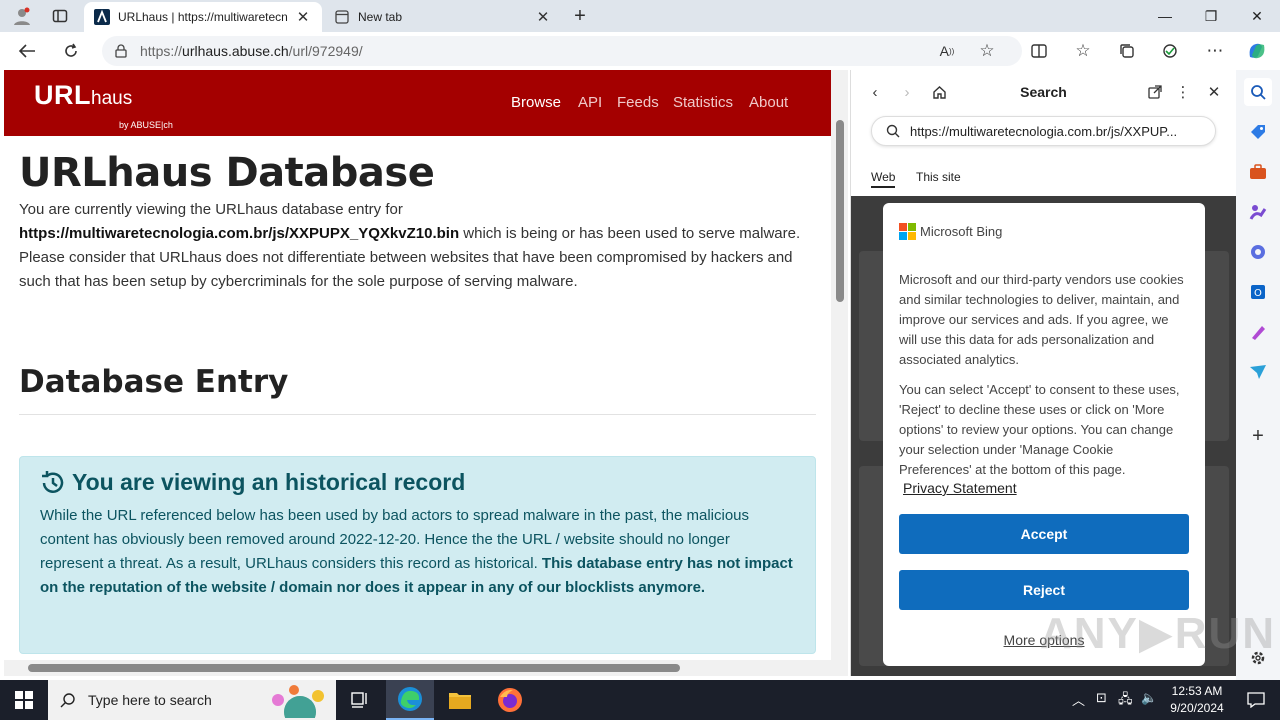 The height and width of the screenshot is (720, 1280). Describe the element at coordinates (121, 51) in the screenshot. I see `lock-icon` at that location.